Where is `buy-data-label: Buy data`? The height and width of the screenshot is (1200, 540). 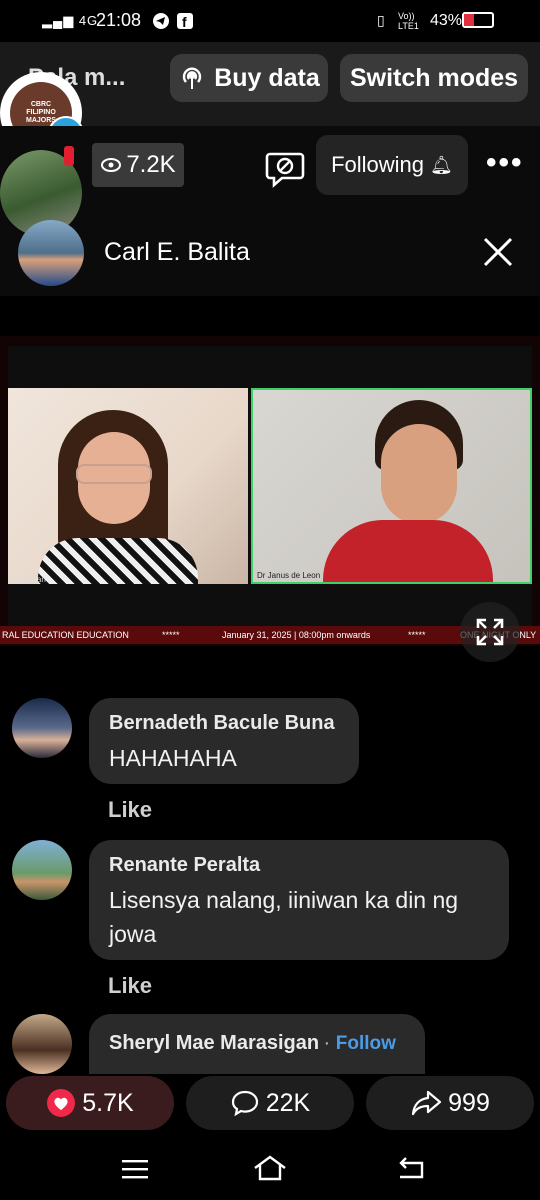 buy-data-label: Buy data is located at coordinates (267, 77).